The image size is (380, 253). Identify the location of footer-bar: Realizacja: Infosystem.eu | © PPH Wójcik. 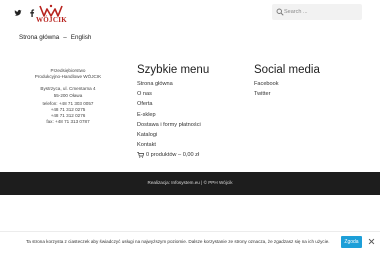
(190, 183).